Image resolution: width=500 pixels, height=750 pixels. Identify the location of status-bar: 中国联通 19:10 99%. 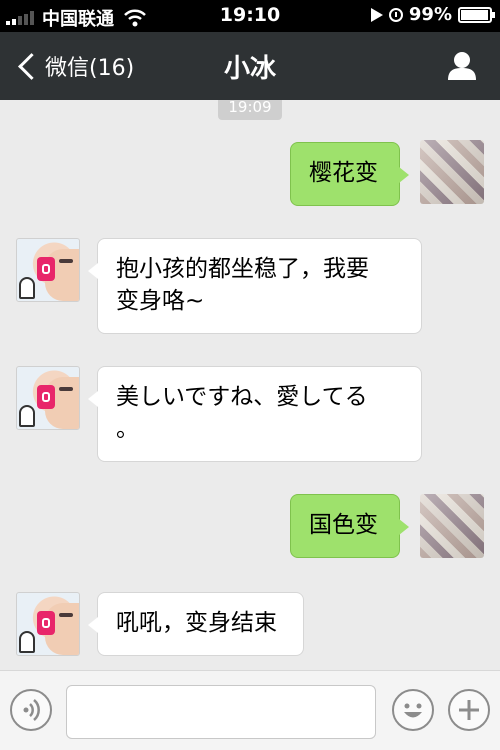
(250, 16).